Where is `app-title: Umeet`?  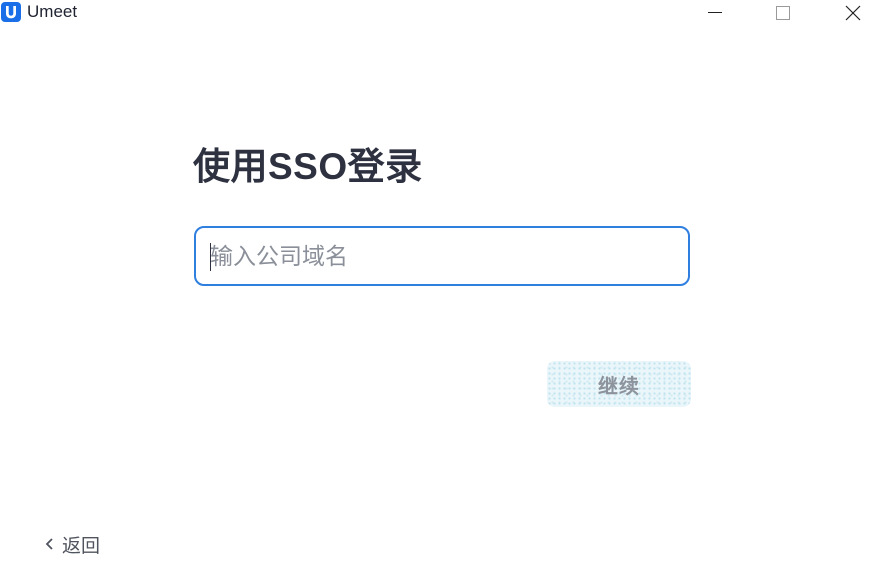 app-title: Umeet is located at coordinates (52, 11).